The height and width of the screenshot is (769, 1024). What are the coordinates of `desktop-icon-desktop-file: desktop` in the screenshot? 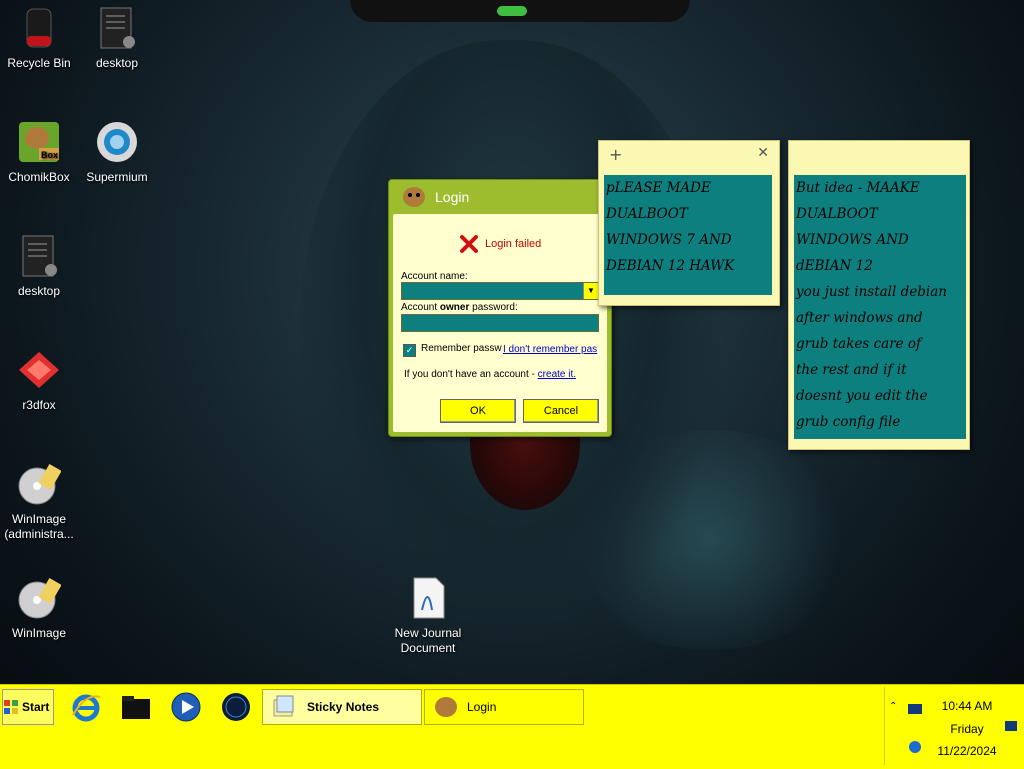 It's located at (117, 38).